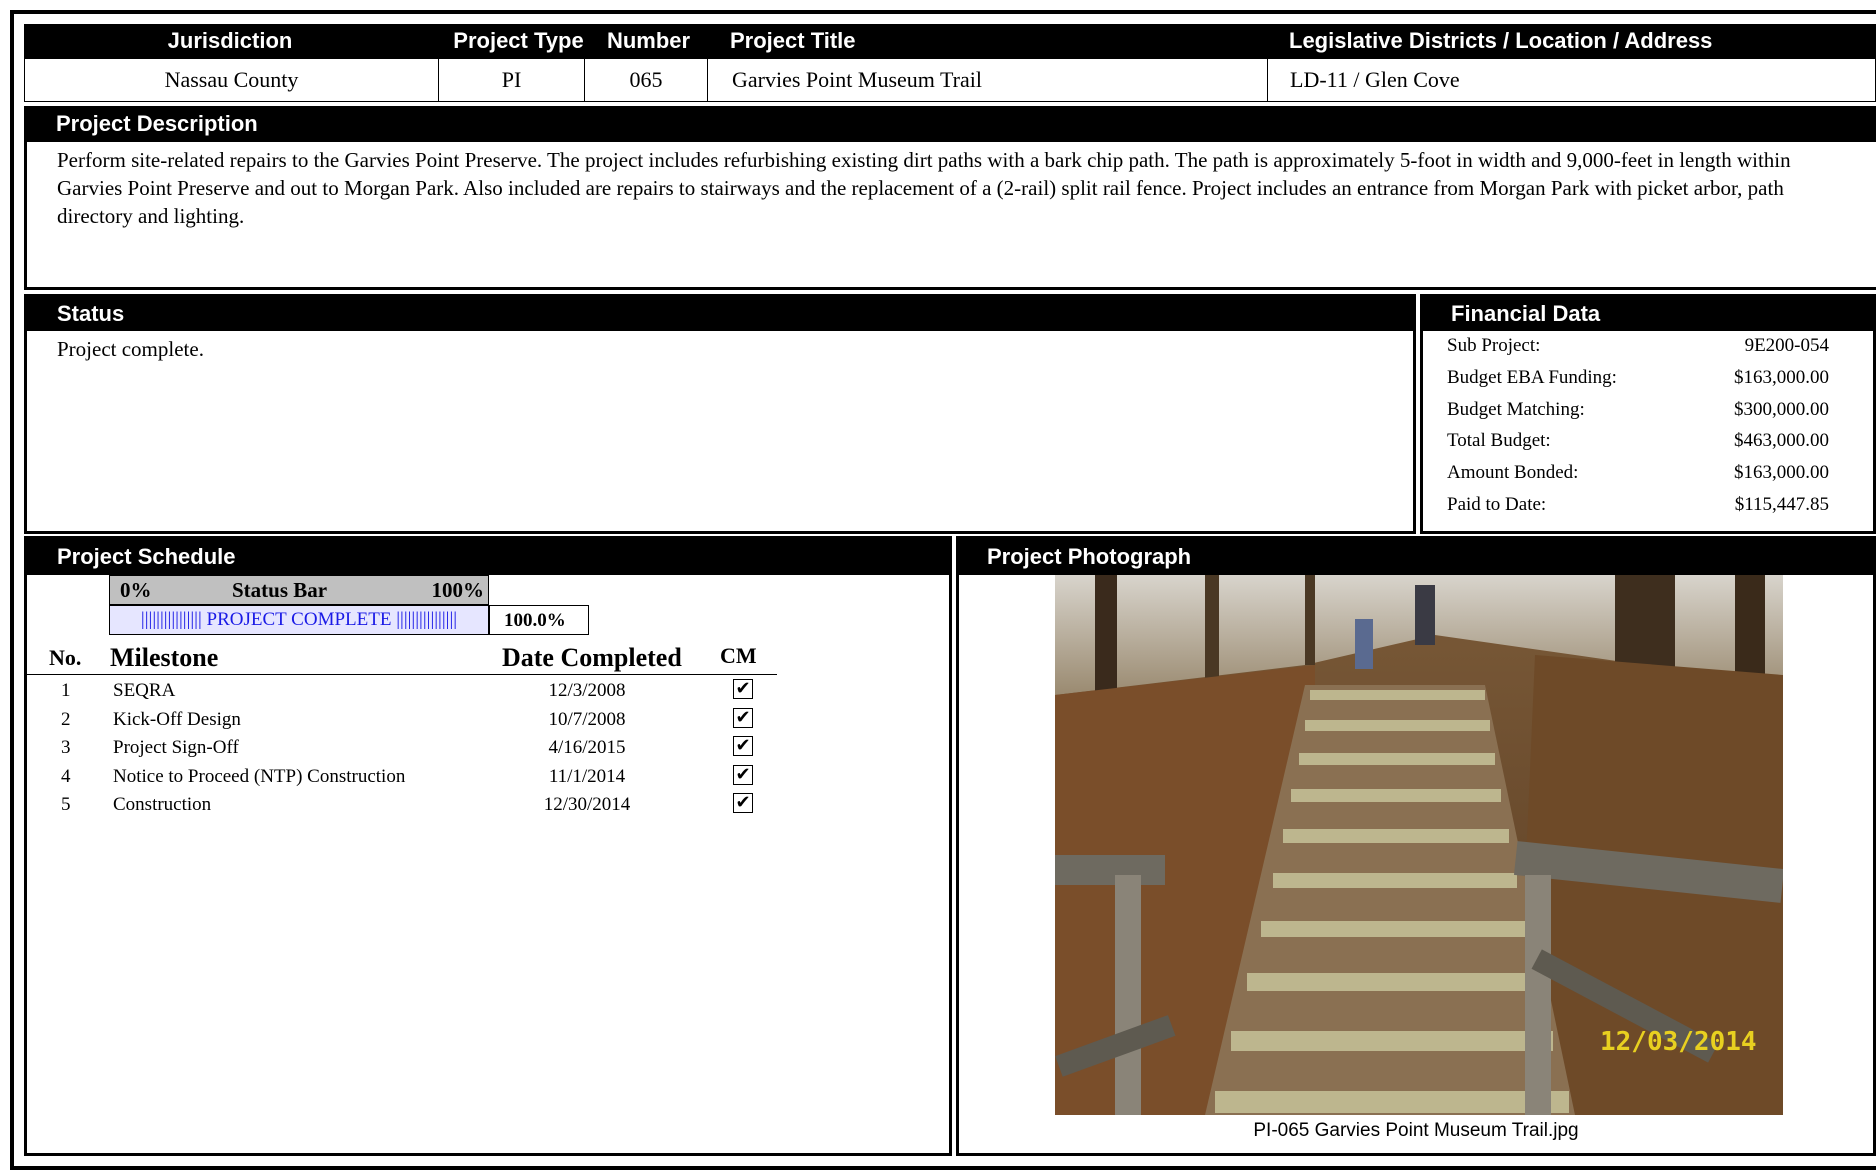  Describe the element at coordinates (1516, 409) in the screenshot. I see `financial-label: Budget Matching:` at that location.